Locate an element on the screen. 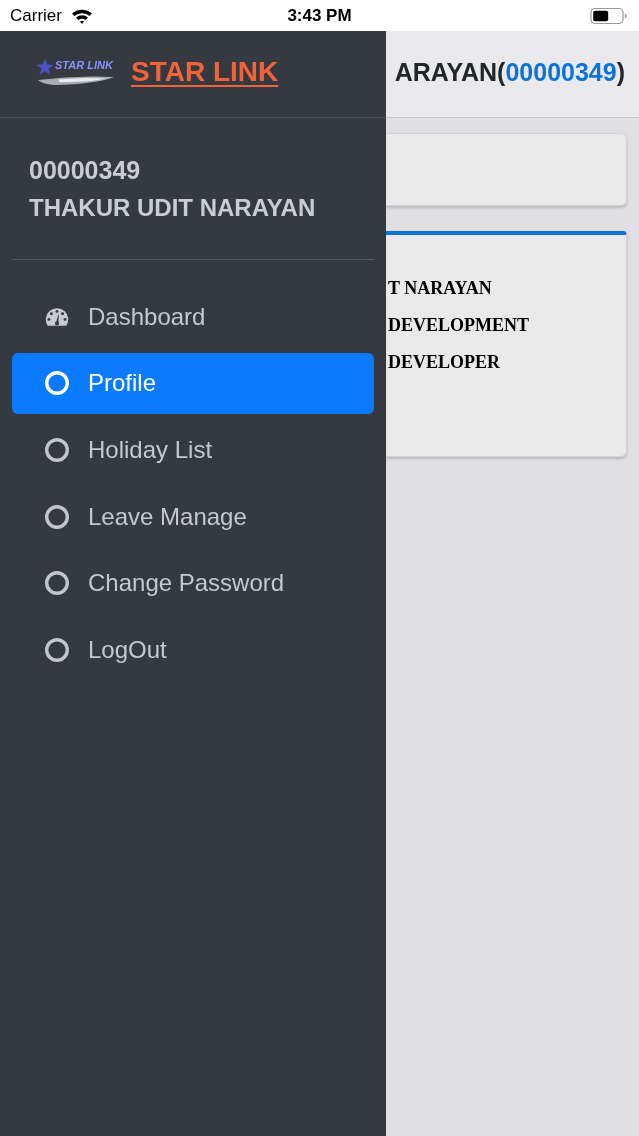  star-icon is located at coordinates (45, 67).